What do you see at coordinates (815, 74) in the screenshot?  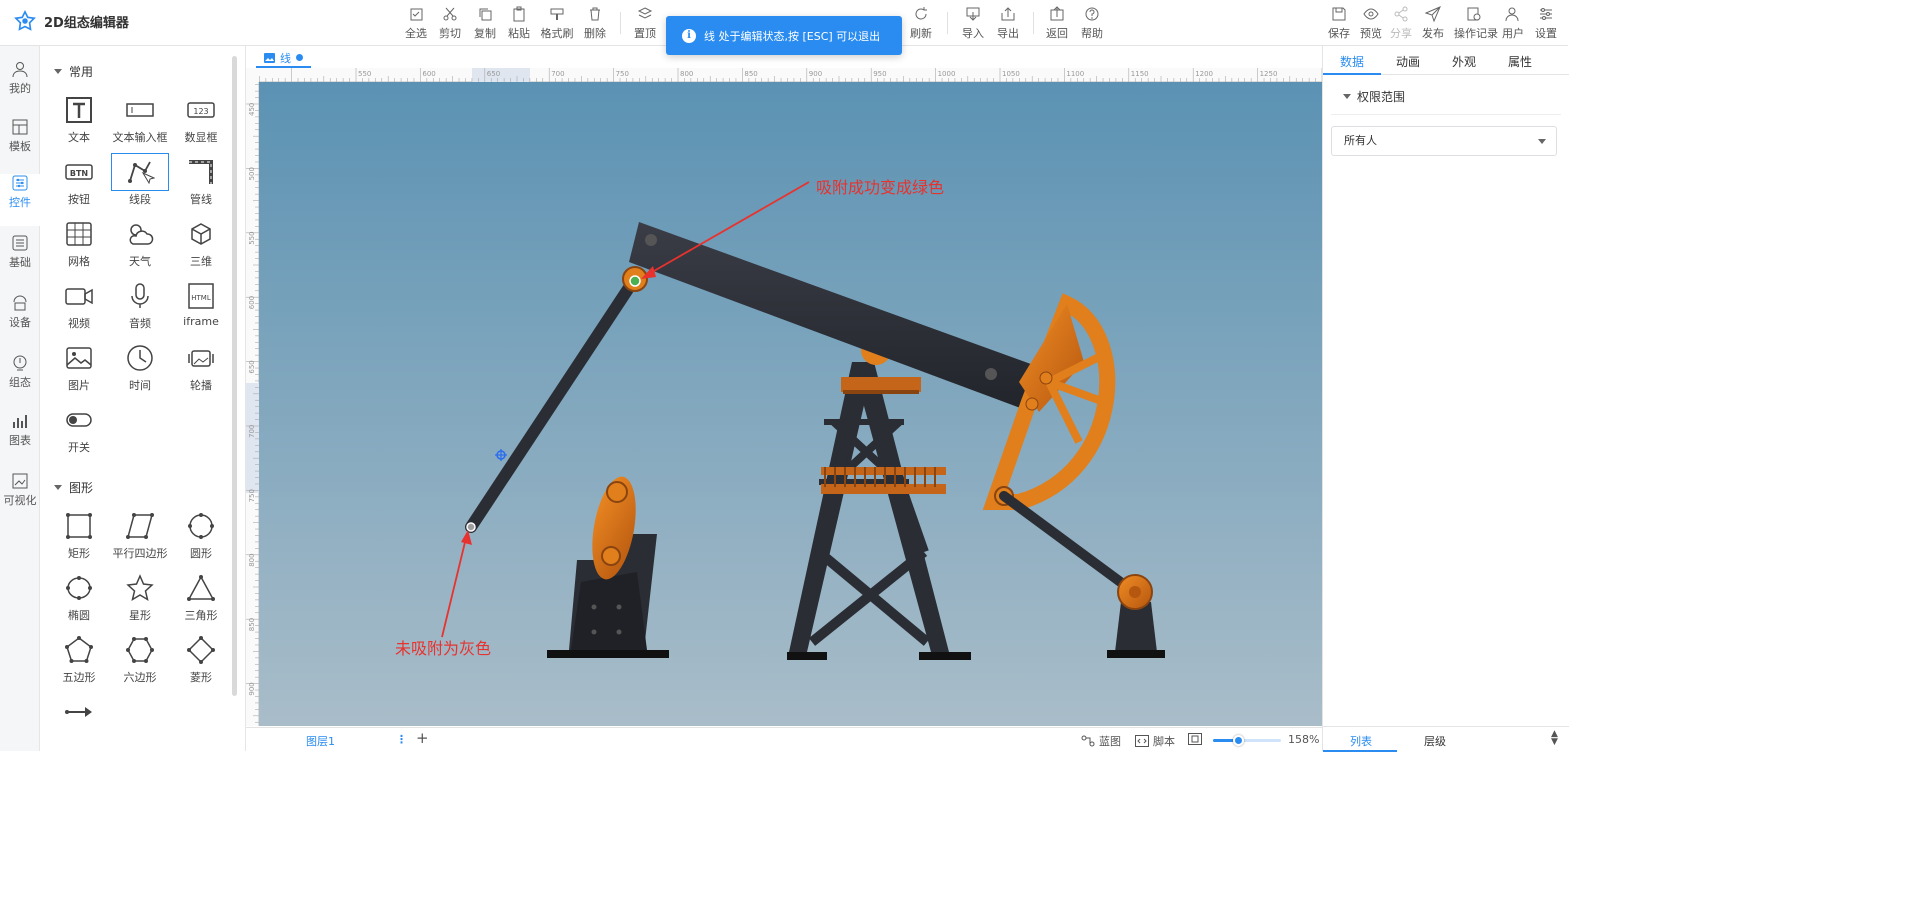 I see `ruler-label: 900` at bounding box center [815, 74].